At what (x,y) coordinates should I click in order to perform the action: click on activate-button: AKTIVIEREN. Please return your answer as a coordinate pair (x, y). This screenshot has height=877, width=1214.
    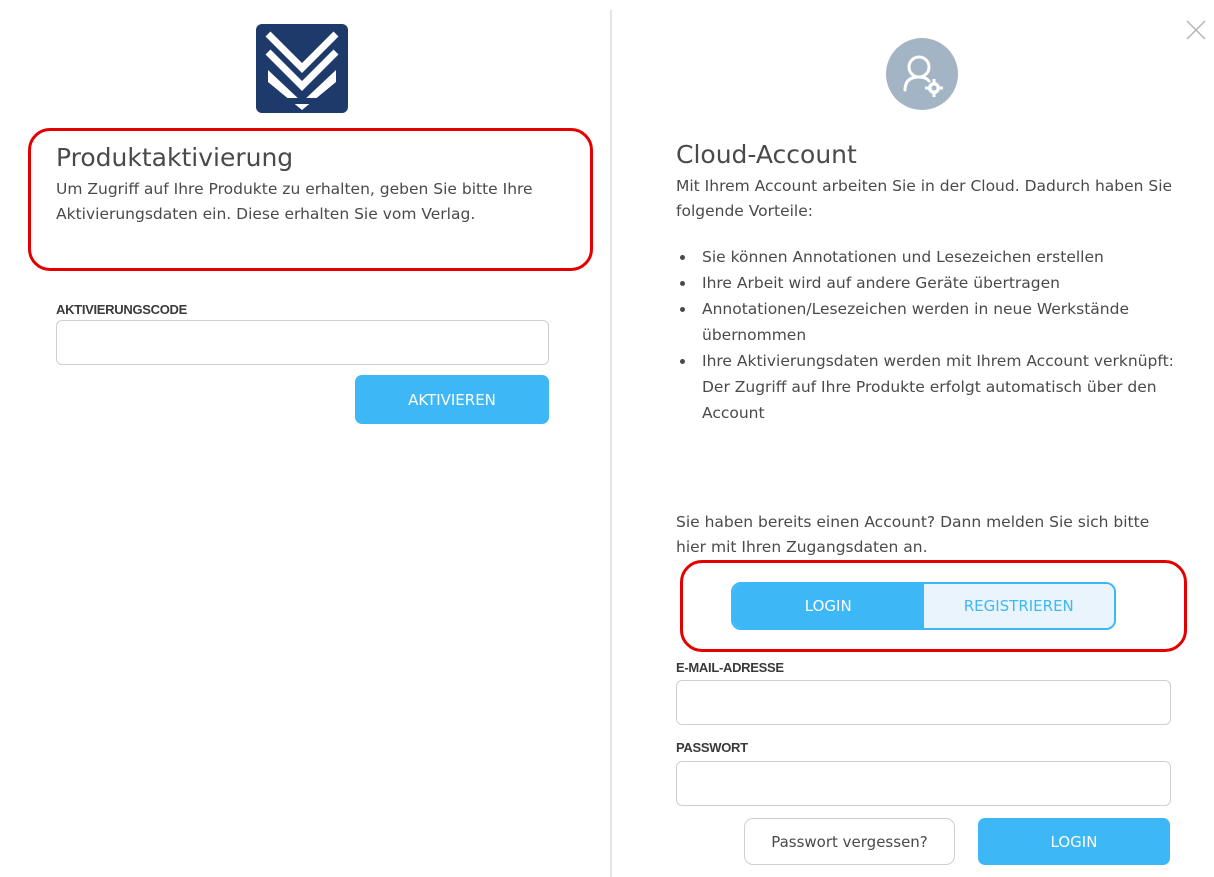
    Looking at the image, I should click on (452, 399).